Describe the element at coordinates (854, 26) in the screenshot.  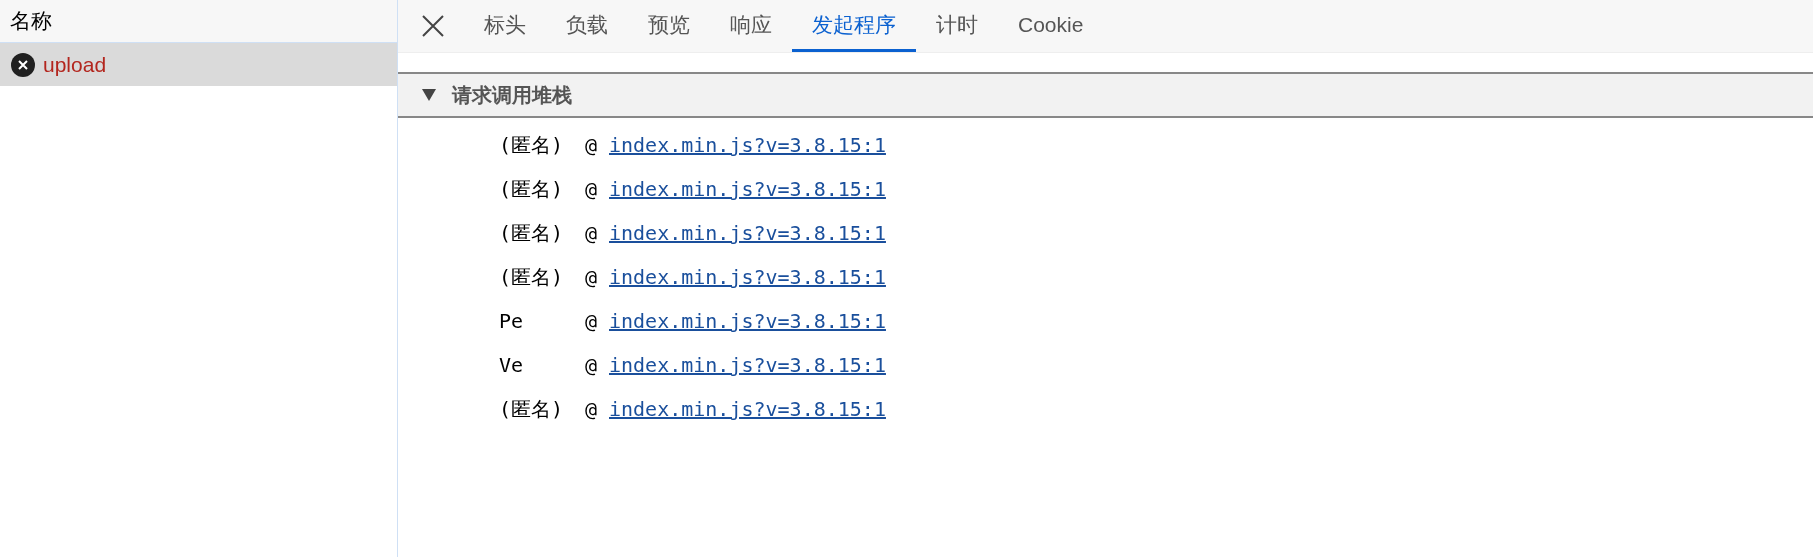
I see `tab: 发起程序` at that location.